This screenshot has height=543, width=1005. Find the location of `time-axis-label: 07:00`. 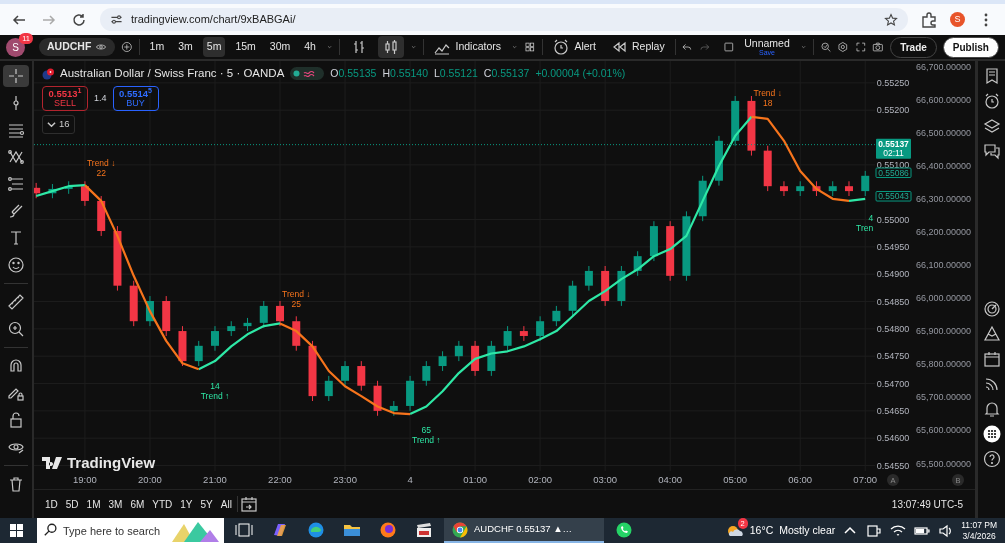

time-axis-label: 07:00 is located at coordinates (865, 479).